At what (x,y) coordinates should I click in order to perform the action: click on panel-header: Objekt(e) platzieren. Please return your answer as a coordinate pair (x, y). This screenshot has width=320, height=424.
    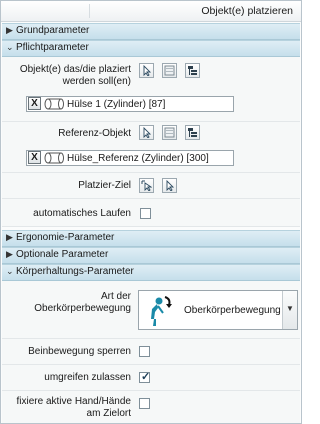
    Looking at the image, I should click on (151, 11).